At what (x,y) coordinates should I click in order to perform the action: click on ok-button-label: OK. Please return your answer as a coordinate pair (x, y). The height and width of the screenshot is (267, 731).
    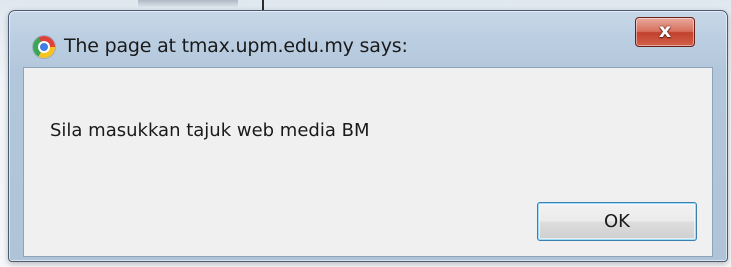
    Looking at the image, I should click on (617, 221).